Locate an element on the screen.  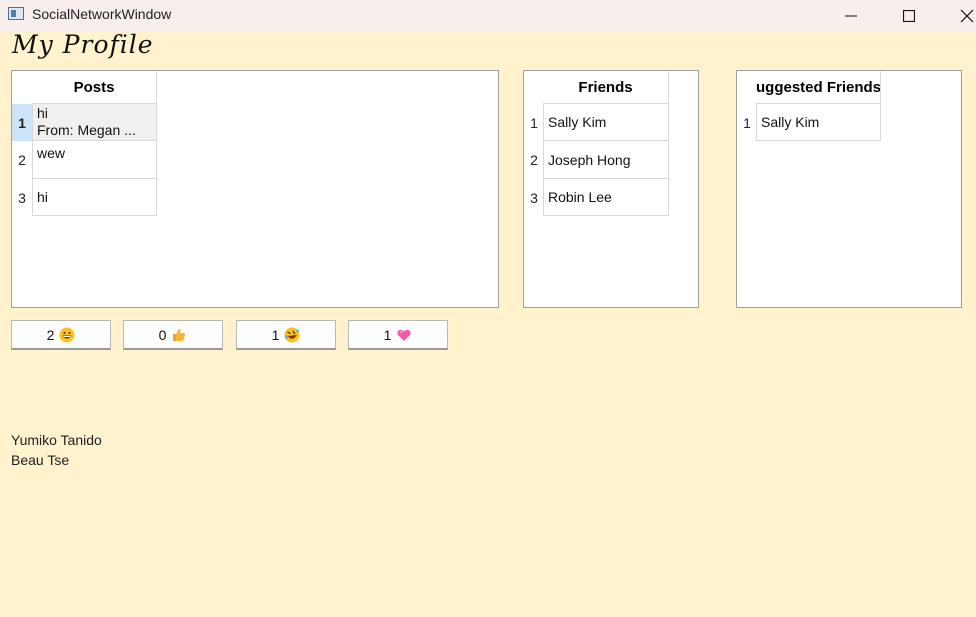
title-bar: SocialNetworkWindow is located at coordinates (488, 15).